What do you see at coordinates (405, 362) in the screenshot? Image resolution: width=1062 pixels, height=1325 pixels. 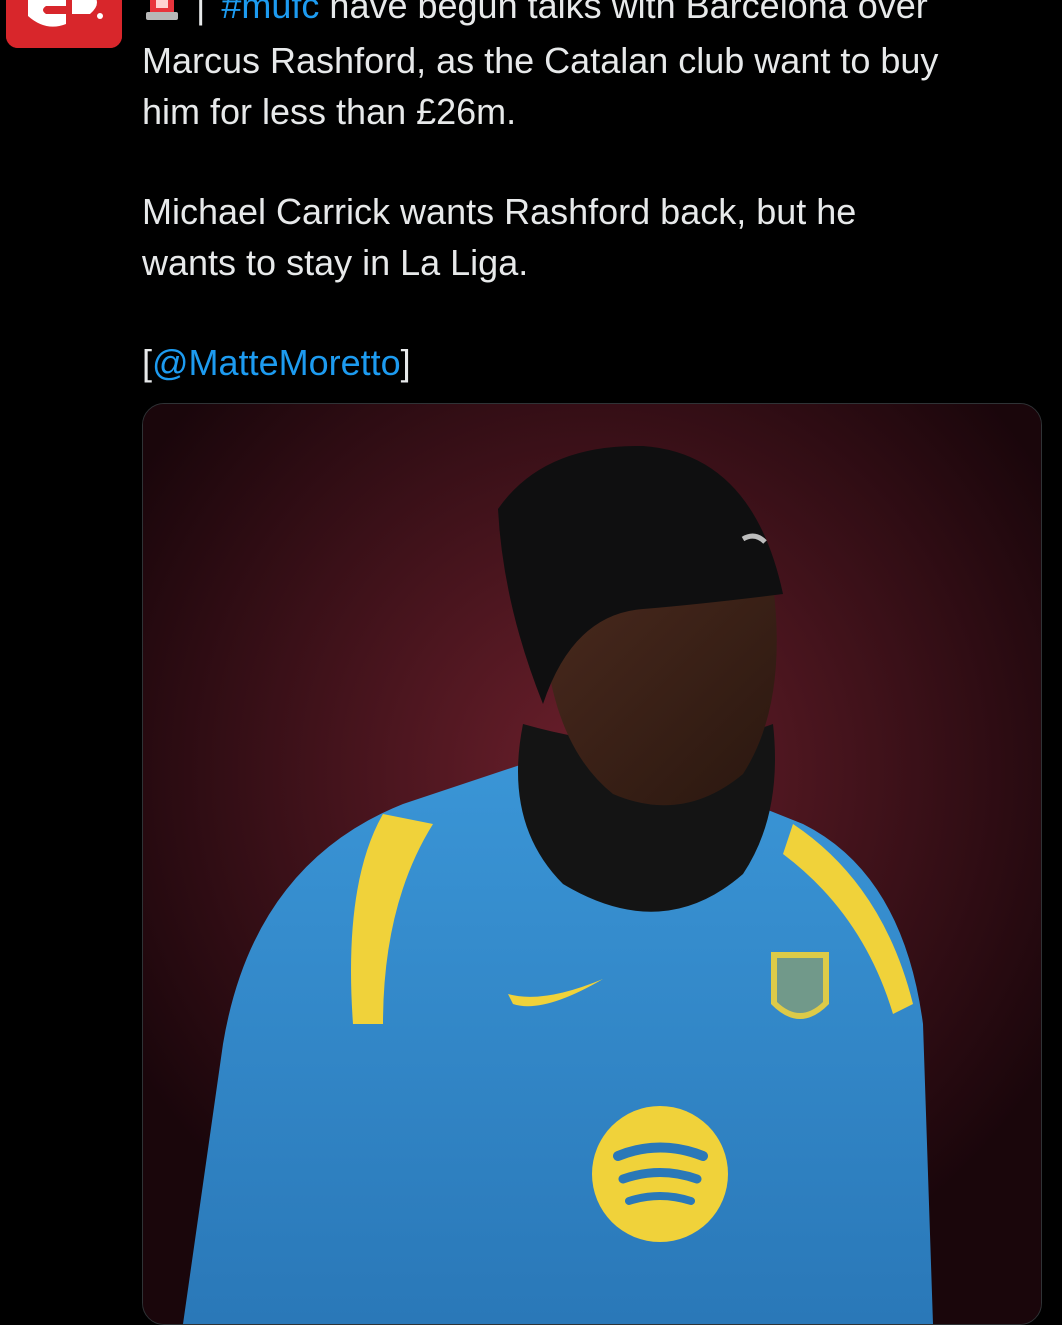 I see `bracket-close: ]` at bounding box center [405, 362].